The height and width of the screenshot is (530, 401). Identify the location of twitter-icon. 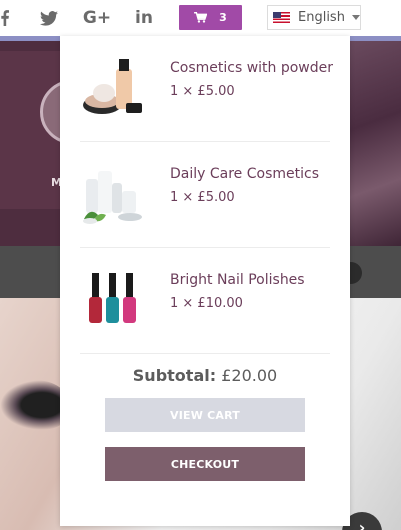
(49, 18).